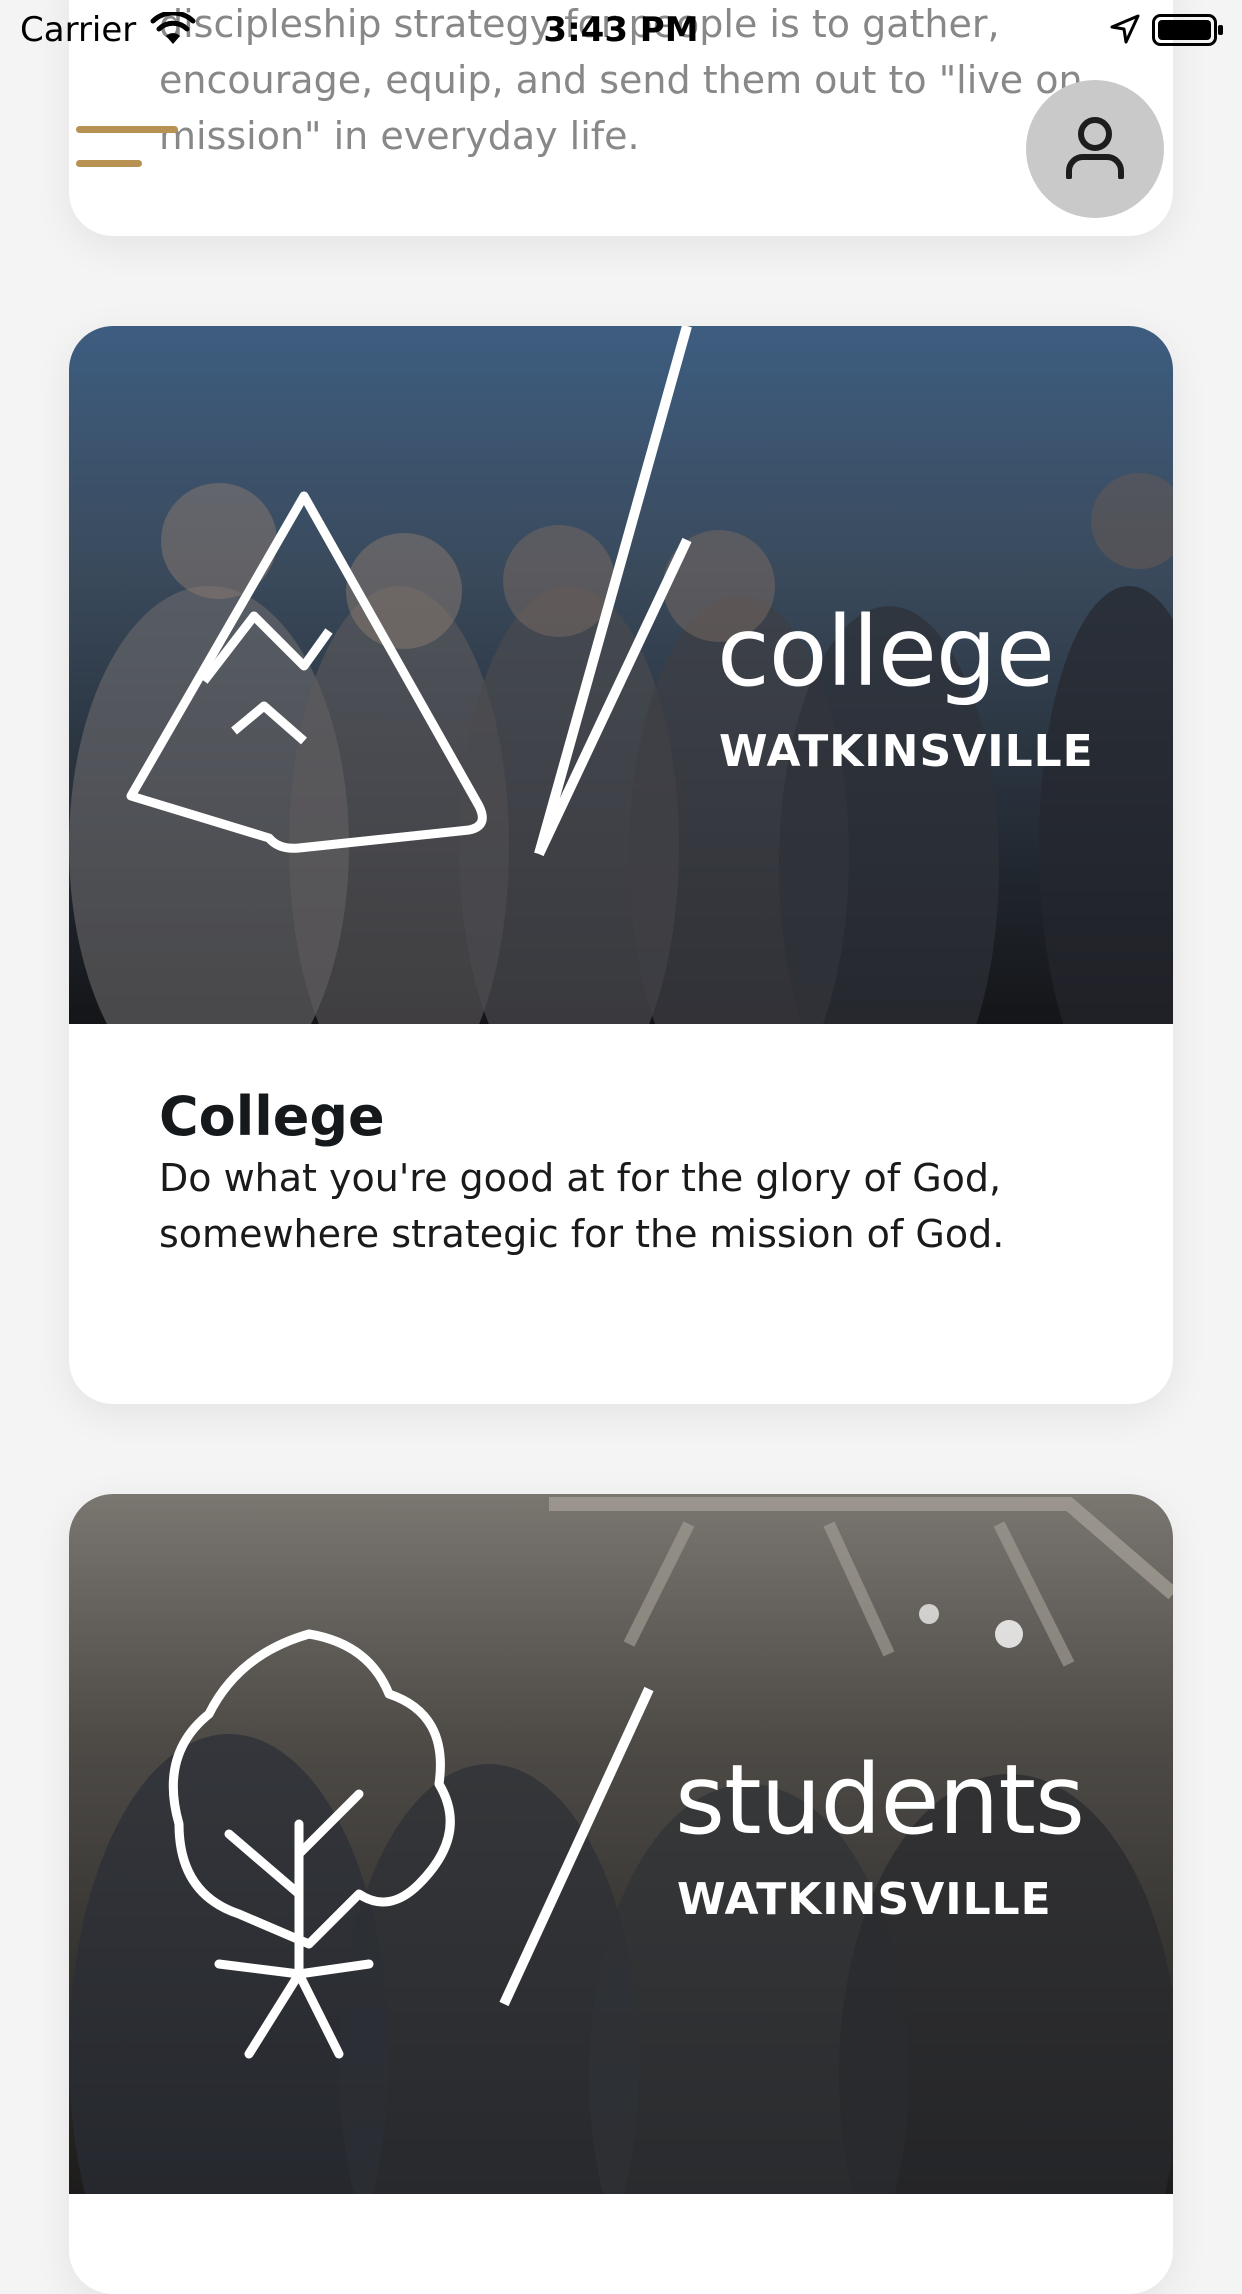 Image resolution: width=1242 pixels, height=2294 pixels. What do you see at coordinates (131, 150) in the screenshot?
I see `menu-button` at bounding box center [131, 150].